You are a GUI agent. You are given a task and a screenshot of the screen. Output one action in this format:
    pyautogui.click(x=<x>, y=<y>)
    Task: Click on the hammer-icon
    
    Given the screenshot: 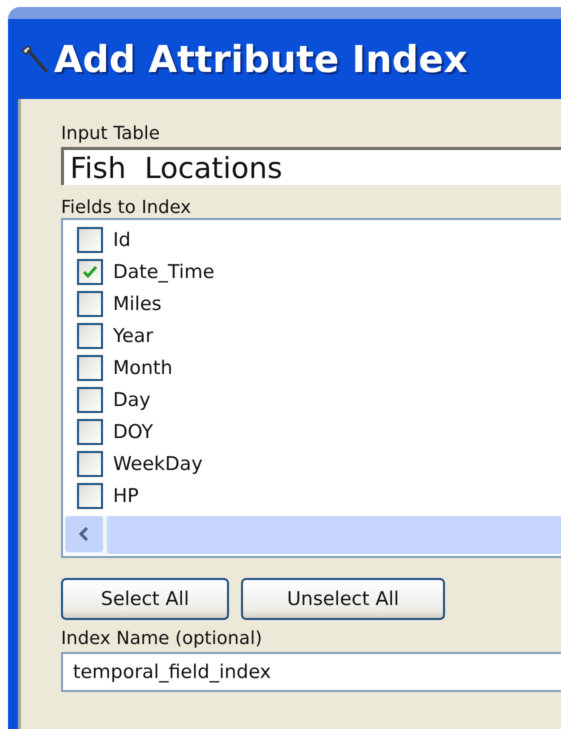 What is the action you would take?
    pyautogui.click(x=34, y=59)
    